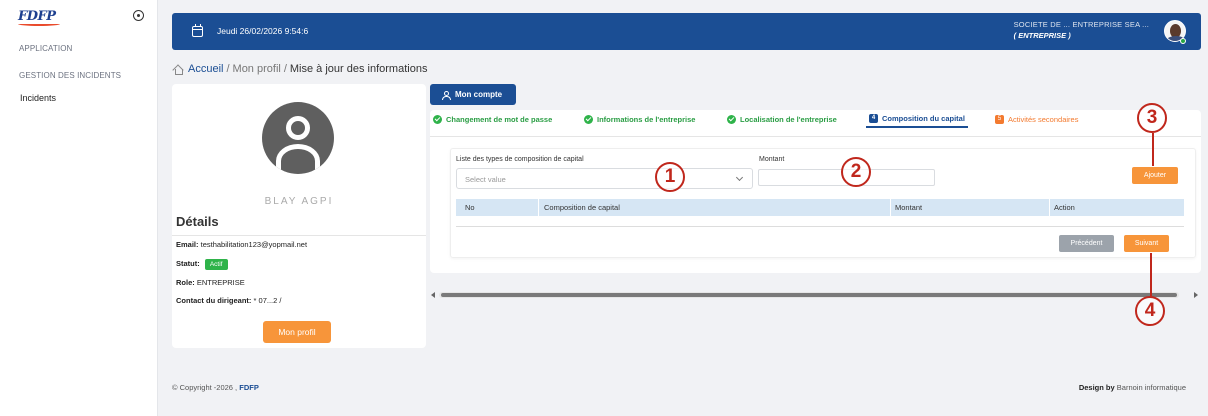  Describe the element at coordinates (299, 235) in the screenshot. I see `details-divider` at that location.